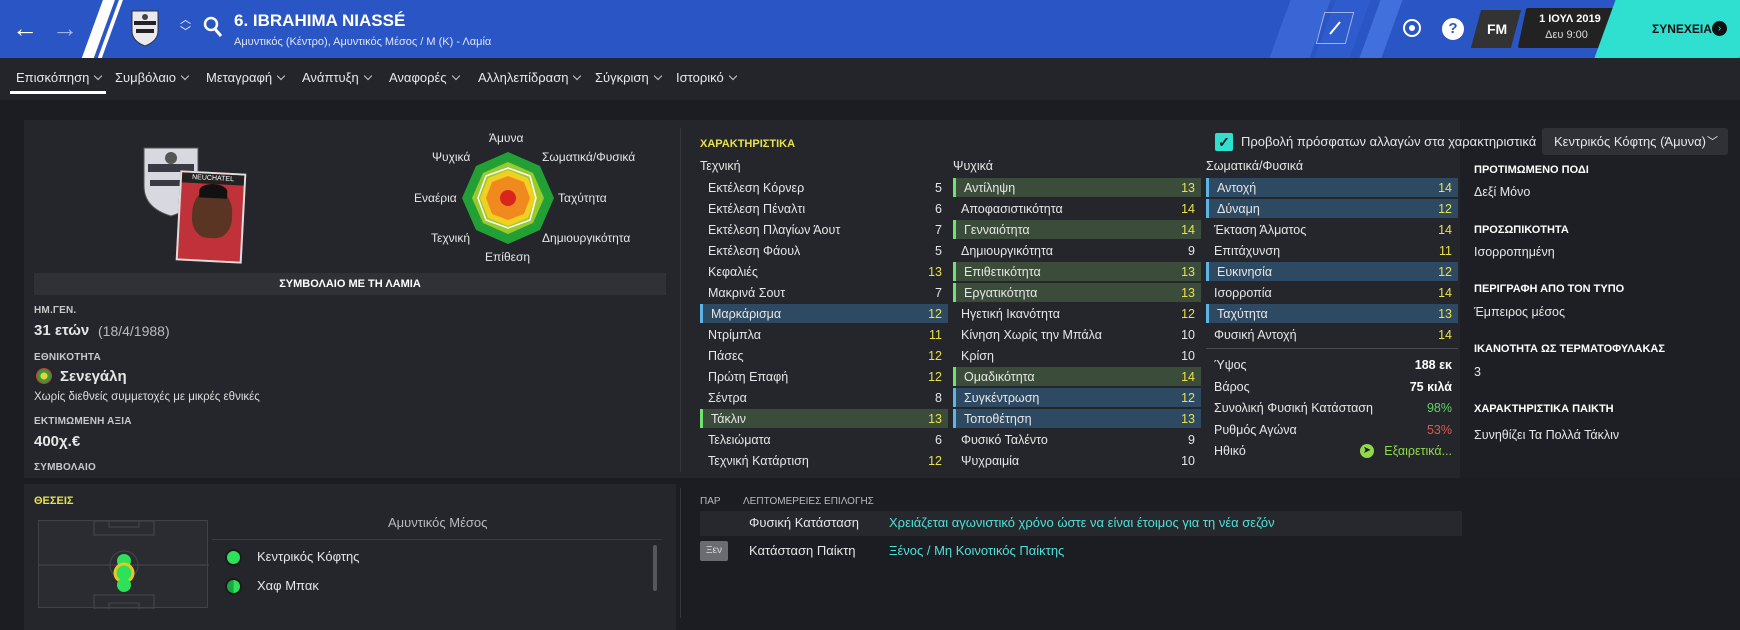  I want to click on attribute-row: Εκτέλεση Πλαγίων Άουτ 7, so click(824, 229).